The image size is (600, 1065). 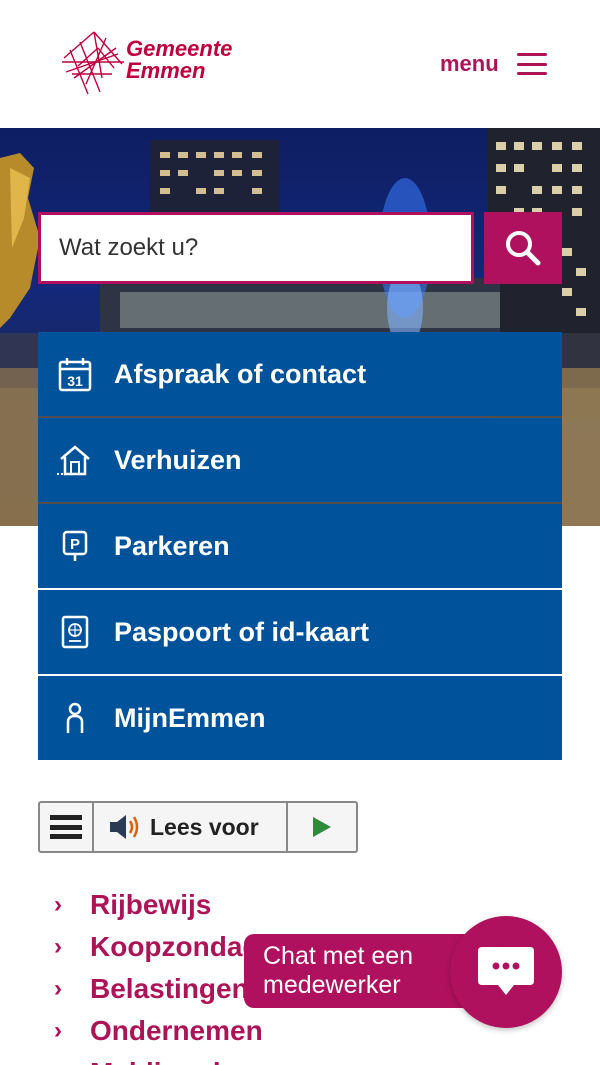 What do you see at coordinates (172, 545) in the screenshot?
I see `quick-nav-label: Parkeren` at bounding box center [172, 545].